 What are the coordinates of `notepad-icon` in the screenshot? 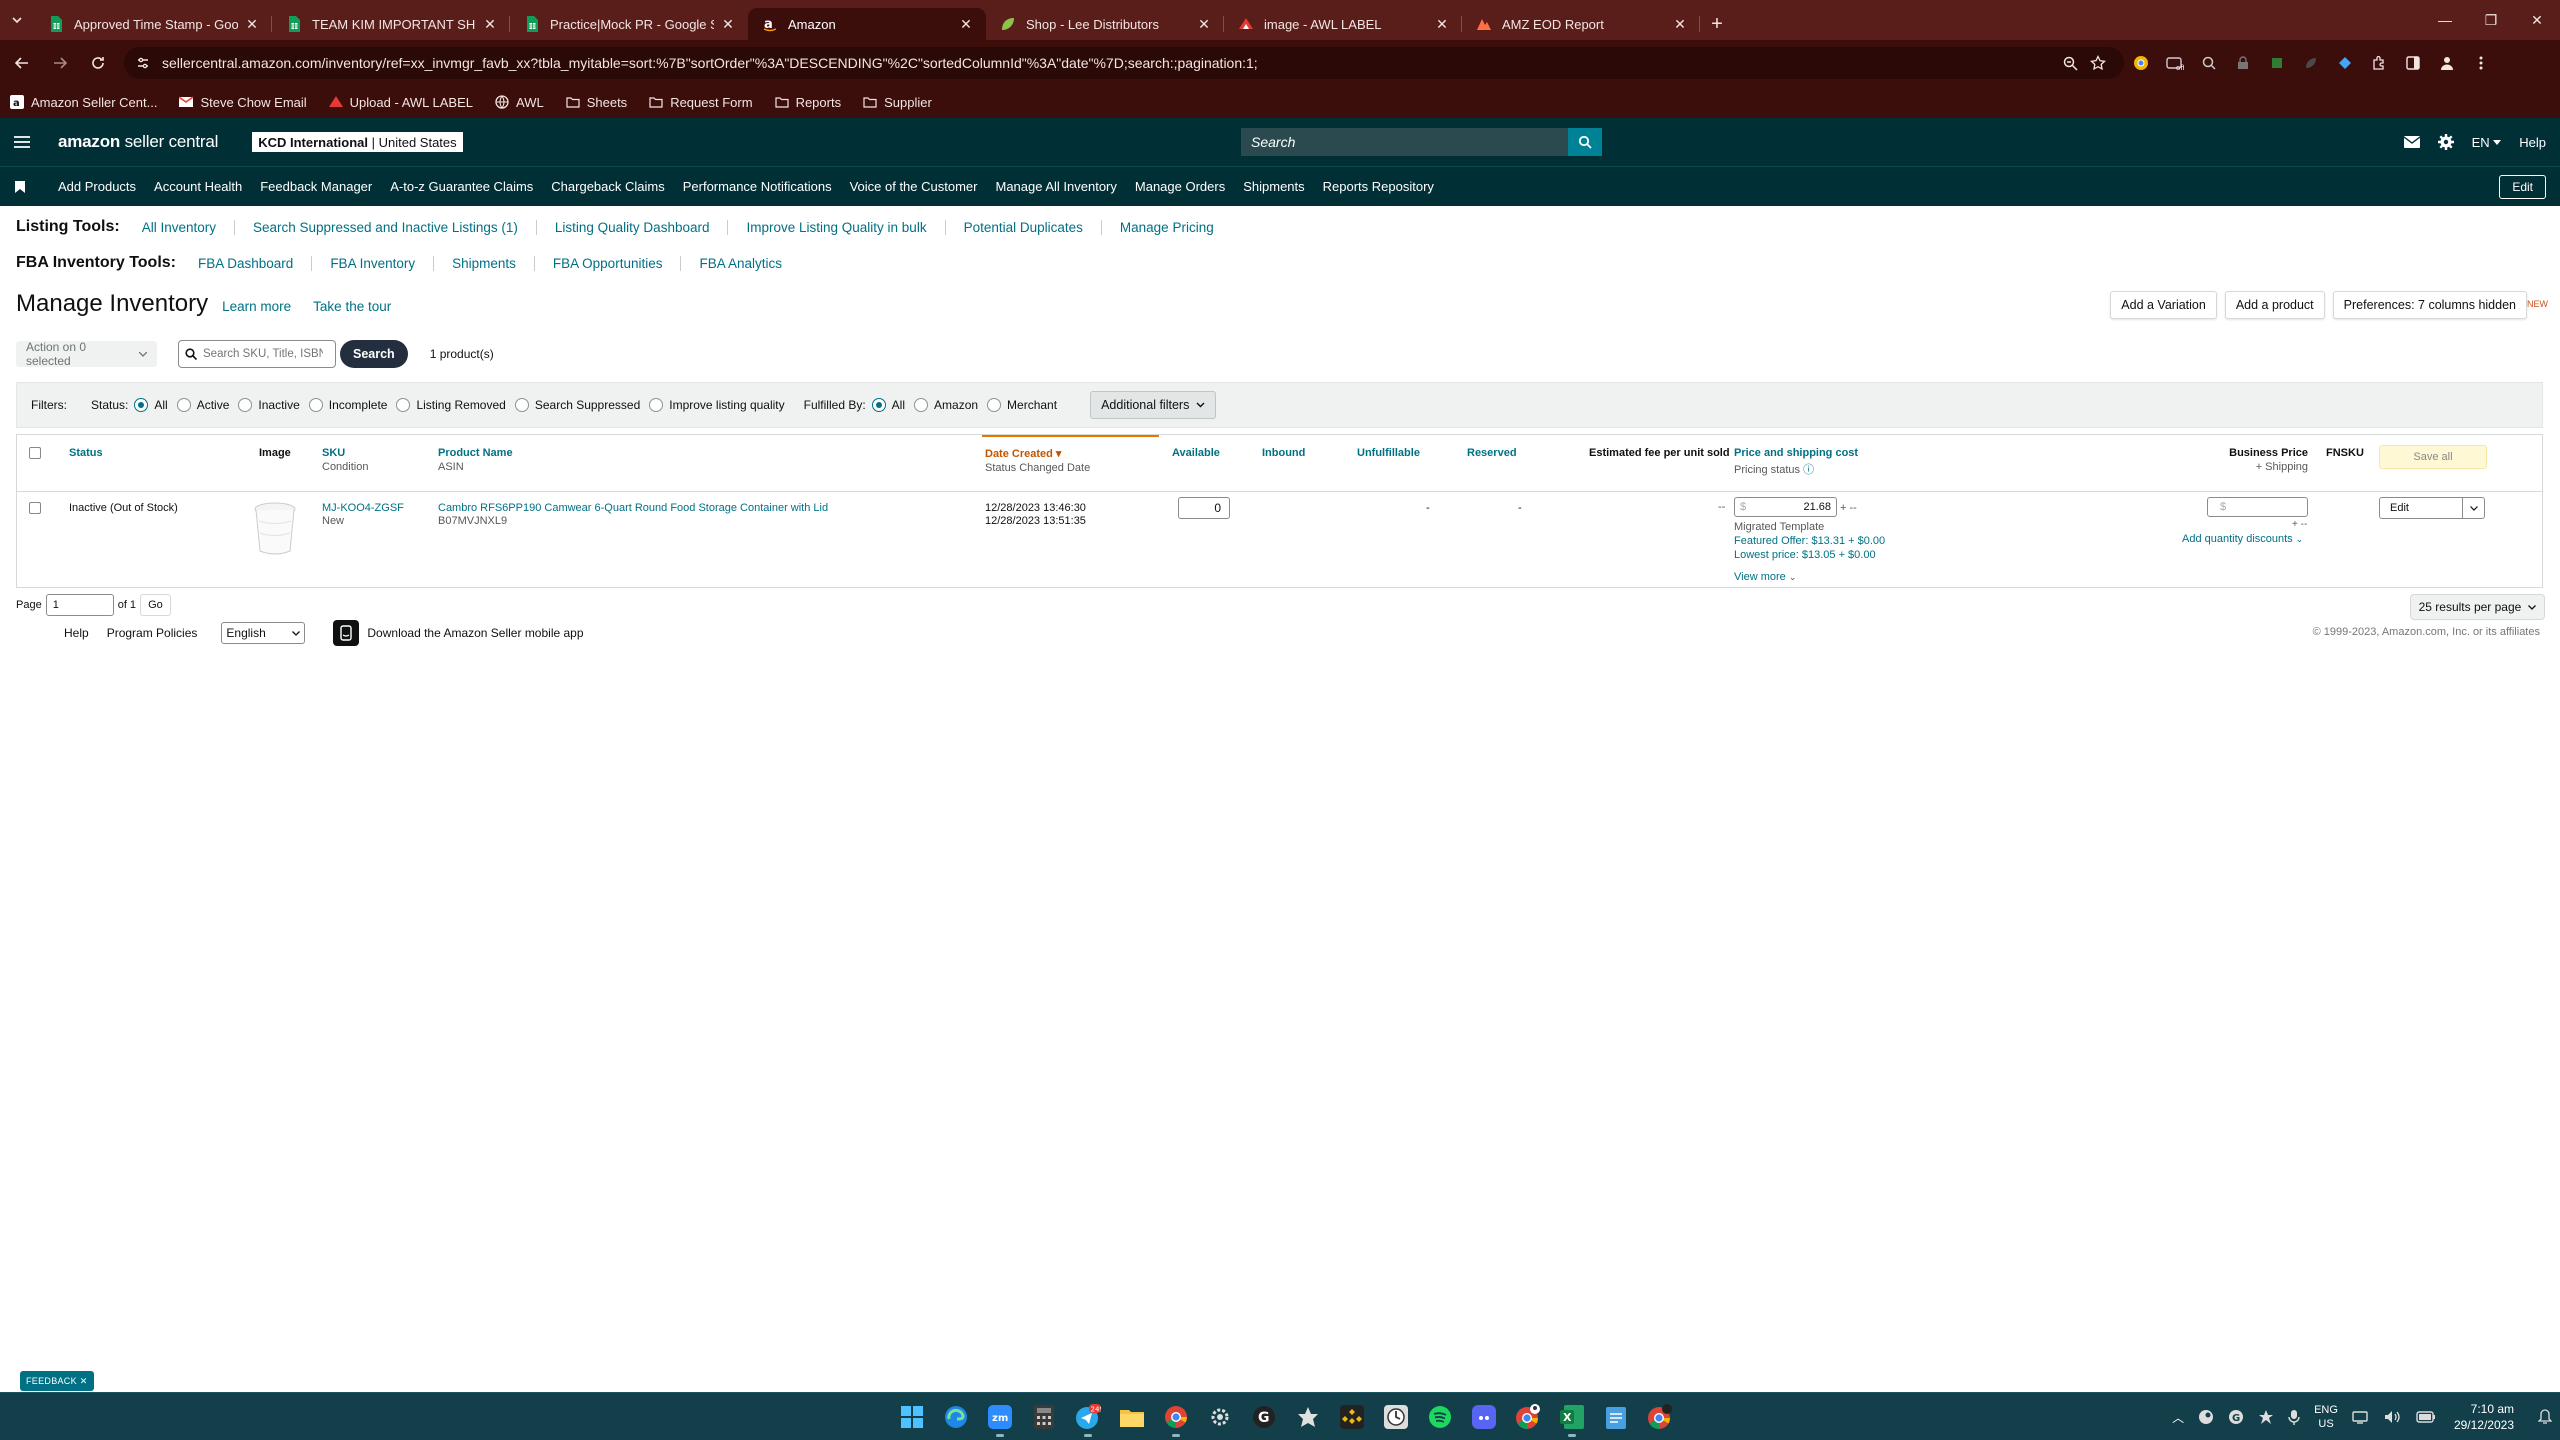 It's located at (1616, 1417).